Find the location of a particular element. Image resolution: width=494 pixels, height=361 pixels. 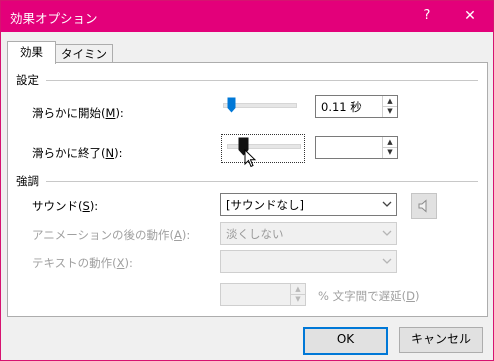

settings-section-title: 設定 is located at coordinates (27, 80).